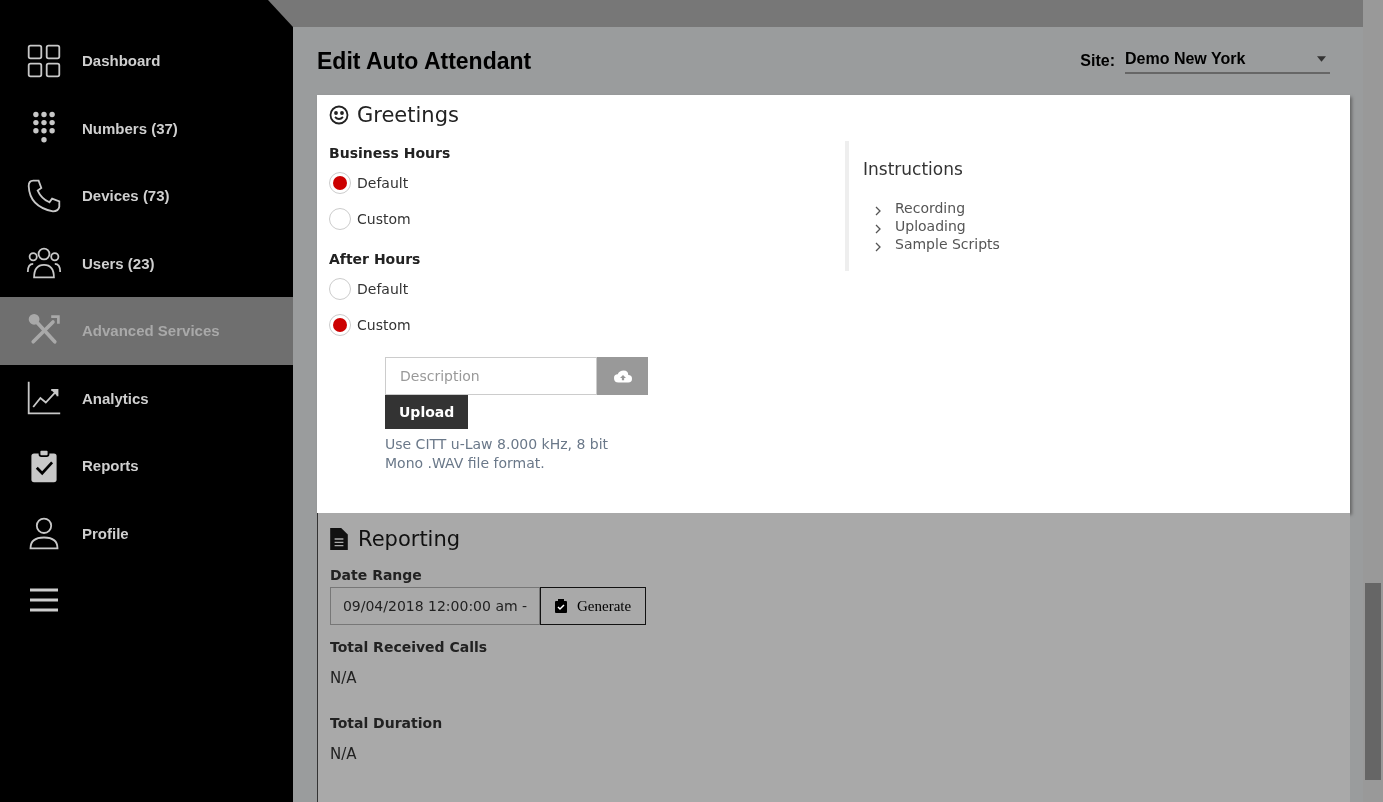  What do you see at coordinates (593, 606) in the screenshot?
I see `generate-button: Generate` at bounding box center [593, 606].